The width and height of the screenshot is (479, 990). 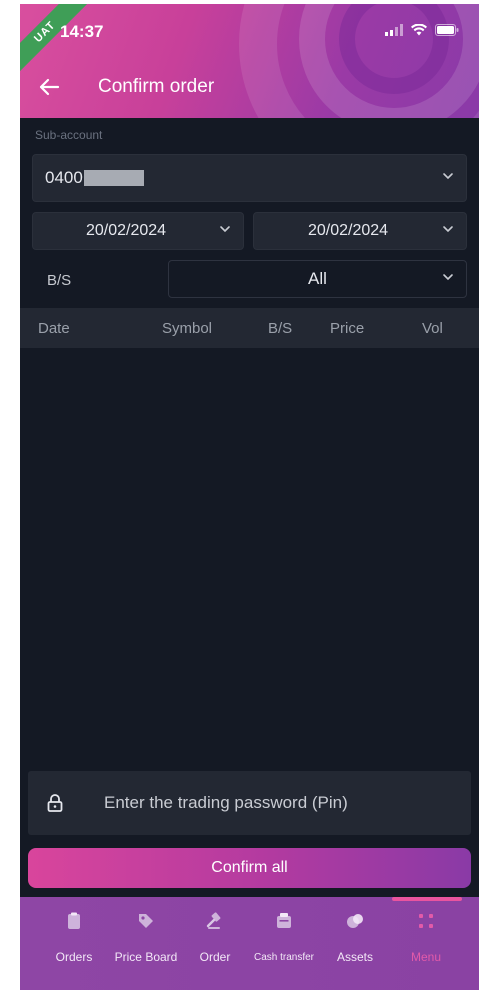 What do you see at coordinates (54, 328) in the screenshot?
I see `column-header-date: Date` at bounding box center [54, 328].